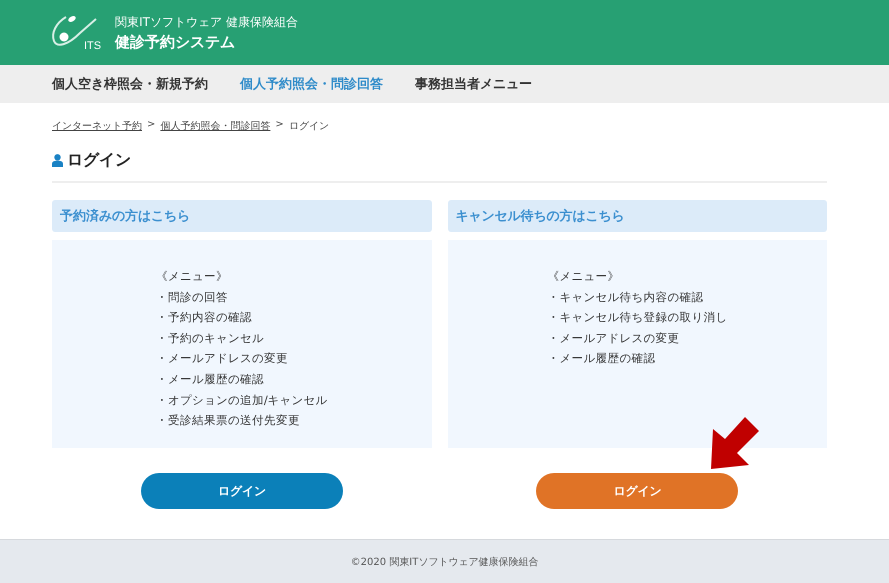 The width and height of the screenshot is (889, 583). What do you see at coordinates (242, 216) in the screenshot?
I see `panel-header: 予約済みの方はこちら` at bounding box center [242, 216].